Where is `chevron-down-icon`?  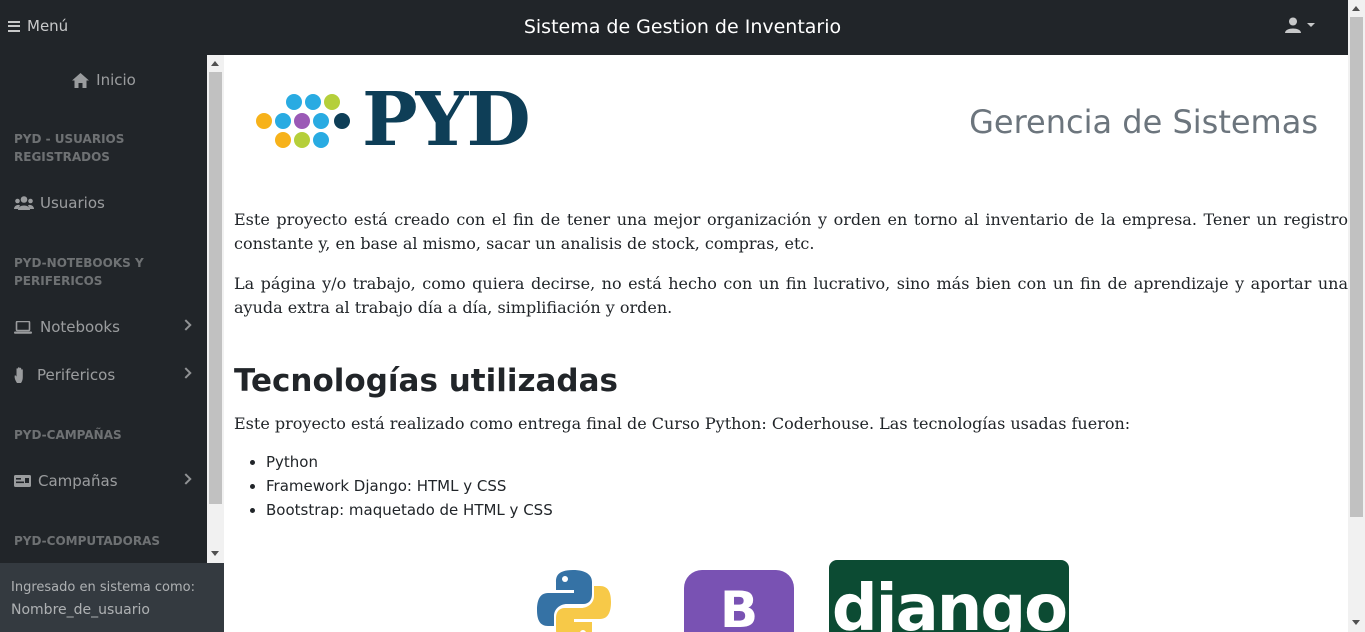 chevron-down-icon is located at coordinates (1311, 25).